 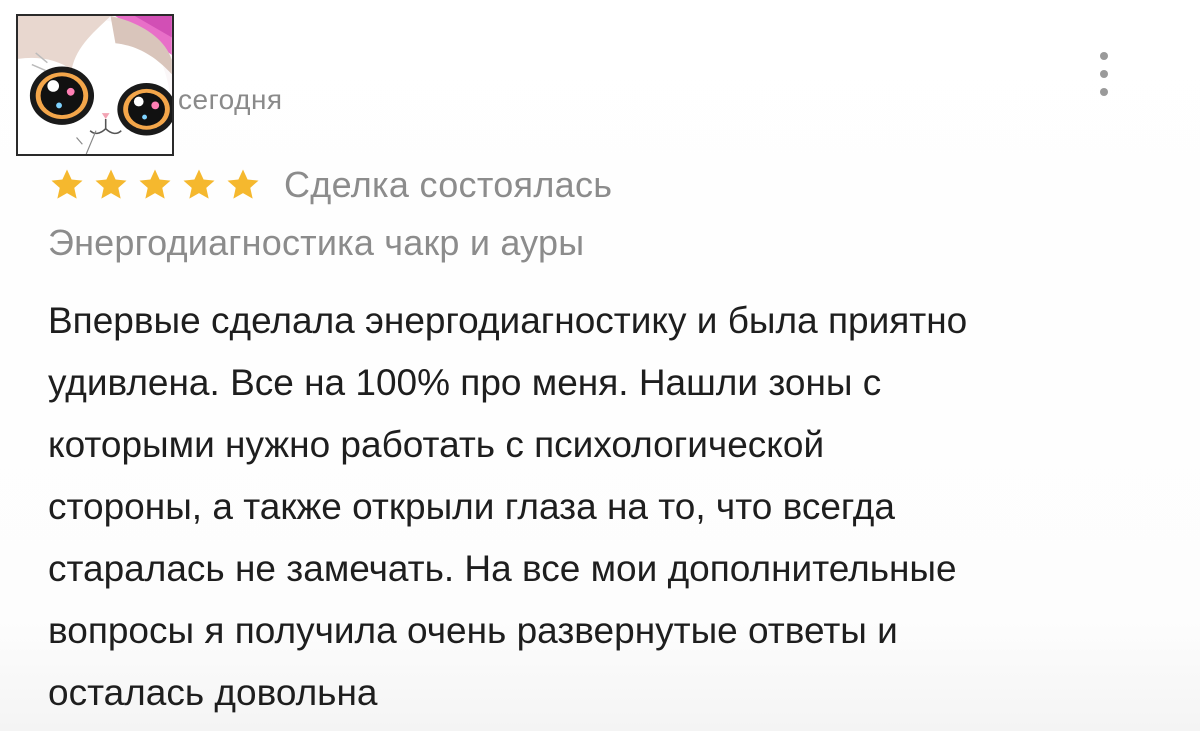 I want to click on rating-row: Сделка состоялась, so click(x=330, y=185).